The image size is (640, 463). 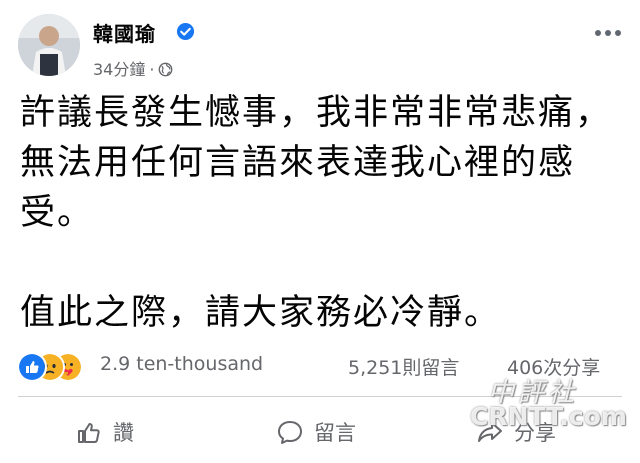 What do you see at coordinates (32, 367) in the screenshot?
I see `like-icon` at bounding box center [32, 367].